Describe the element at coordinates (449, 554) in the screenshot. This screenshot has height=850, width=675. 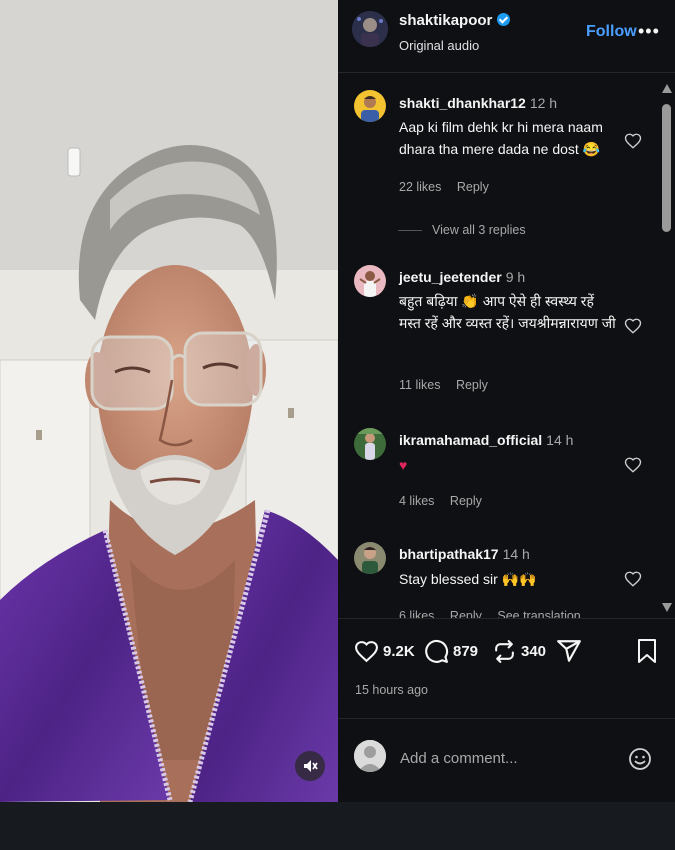
I see `commenter-username-text: bhartipathak17` at that location.